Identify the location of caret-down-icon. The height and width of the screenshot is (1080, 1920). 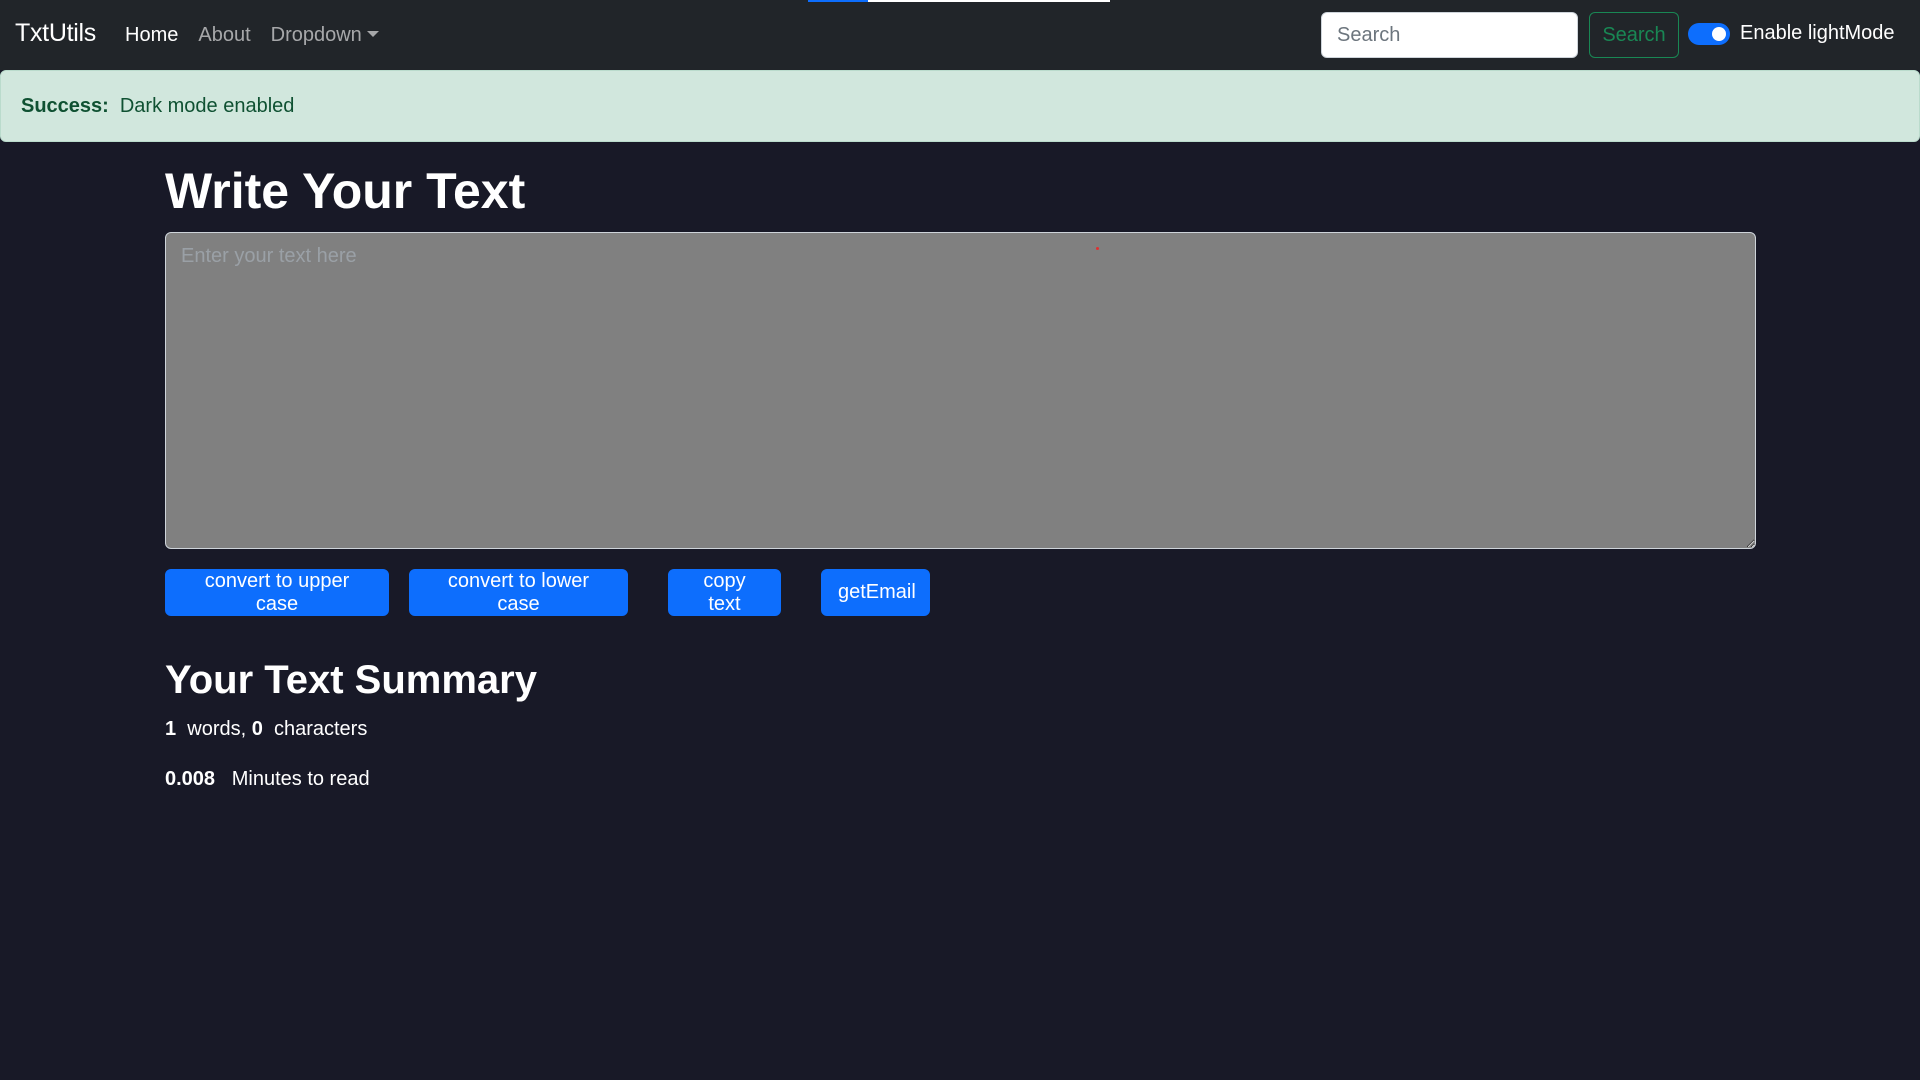
(372, 34).